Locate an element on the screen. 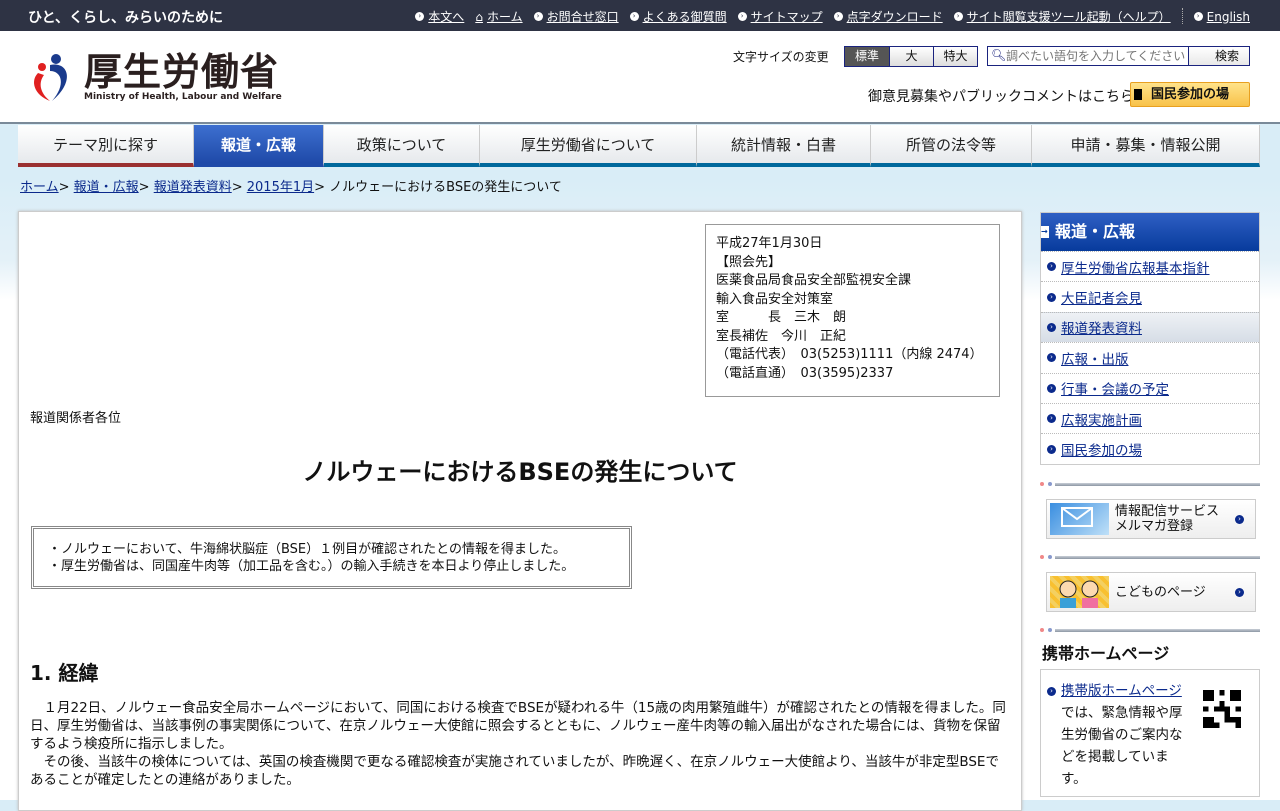 The image size is (1280, 811). sidebar-link: 広報実施計画 is located at coordinates (1101, 419).